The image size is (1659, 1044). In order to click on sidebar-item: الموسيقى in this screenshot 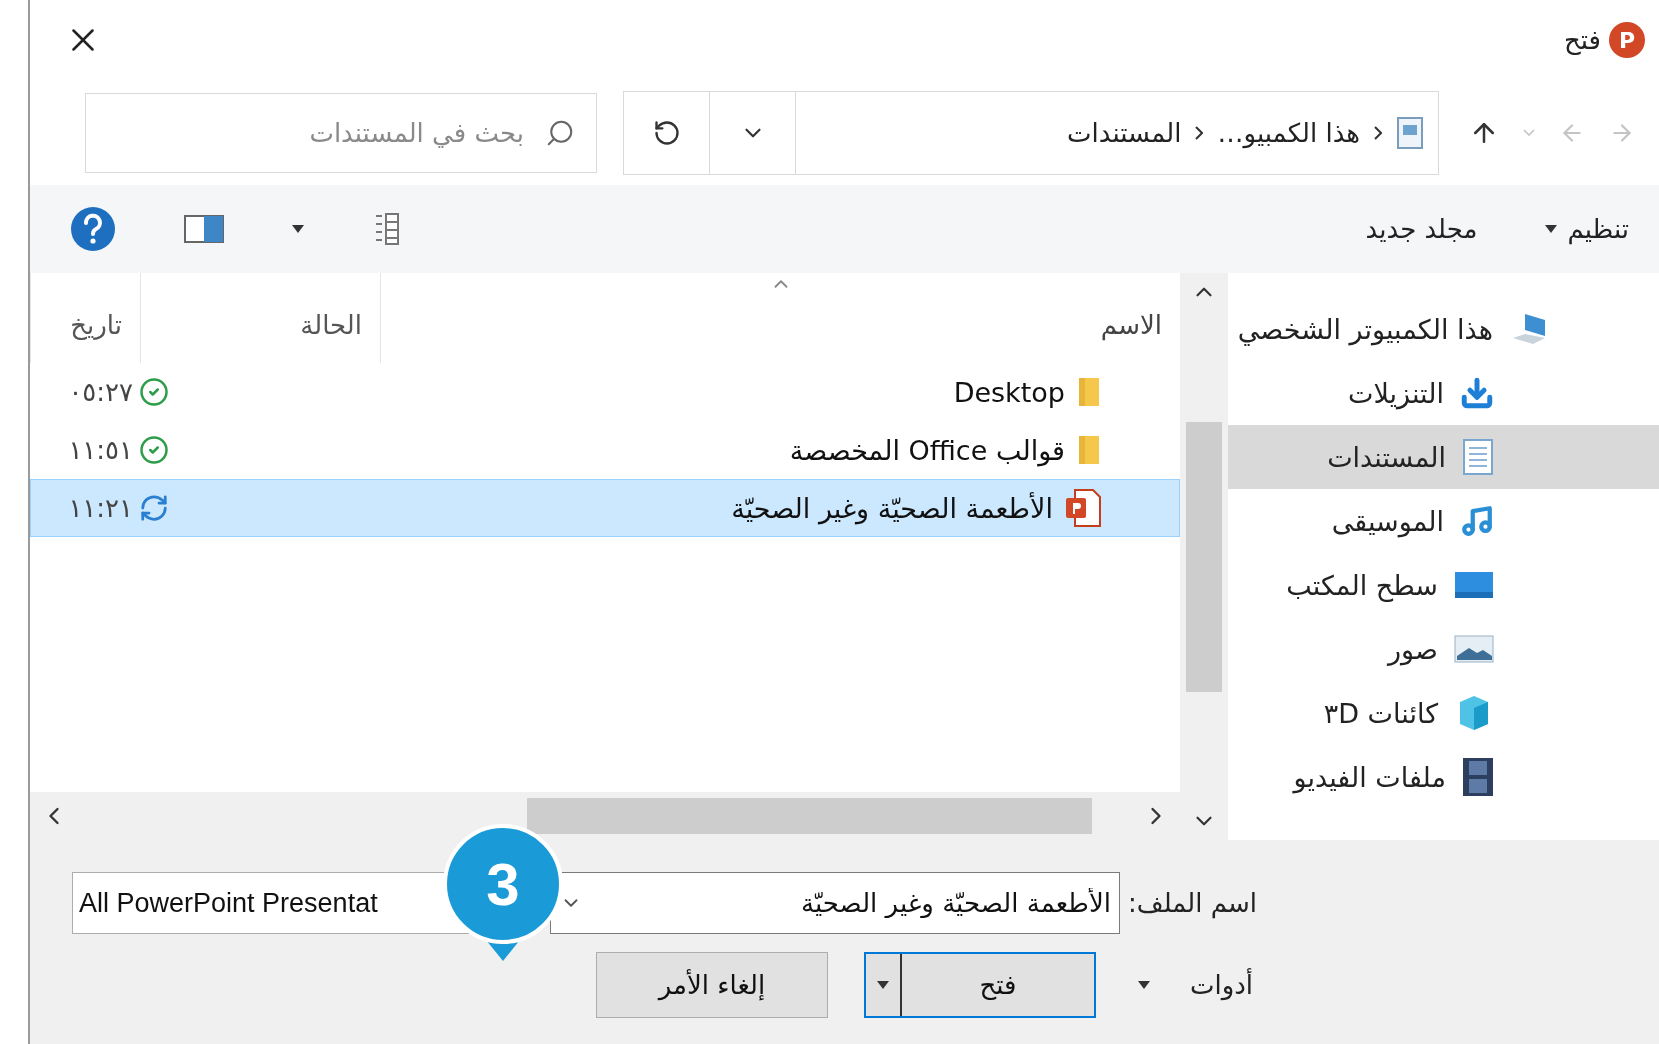, I will do `click(1443, 521)`.